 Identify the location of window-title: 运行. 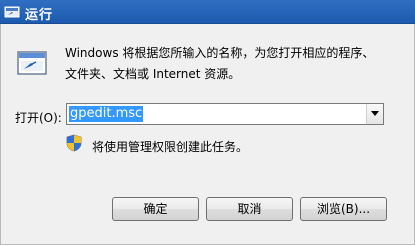
(39, 15).